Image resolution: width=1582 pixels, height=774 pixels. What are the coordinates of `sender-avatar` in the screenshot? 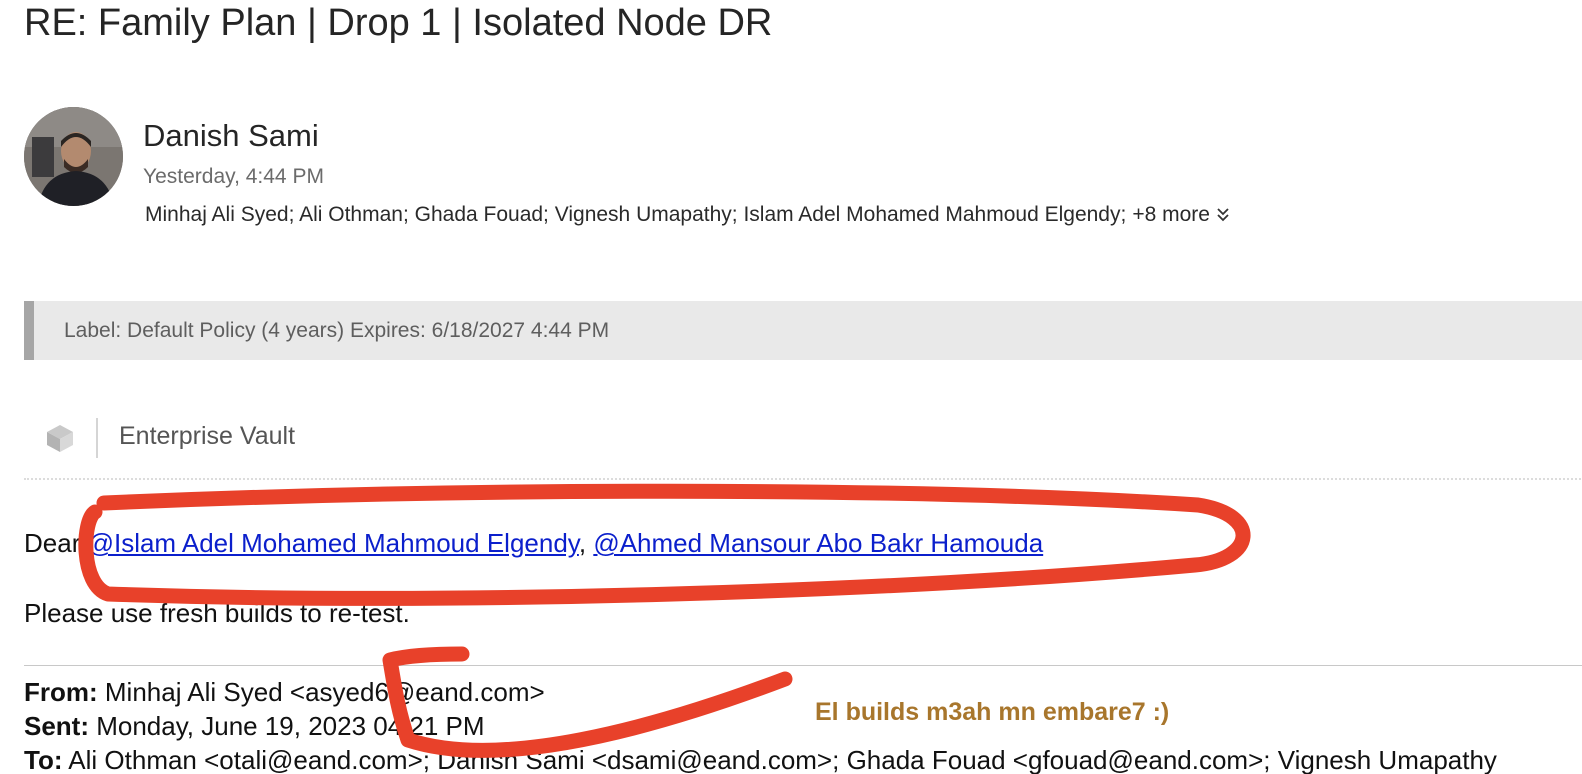 It's located at (73, 156).